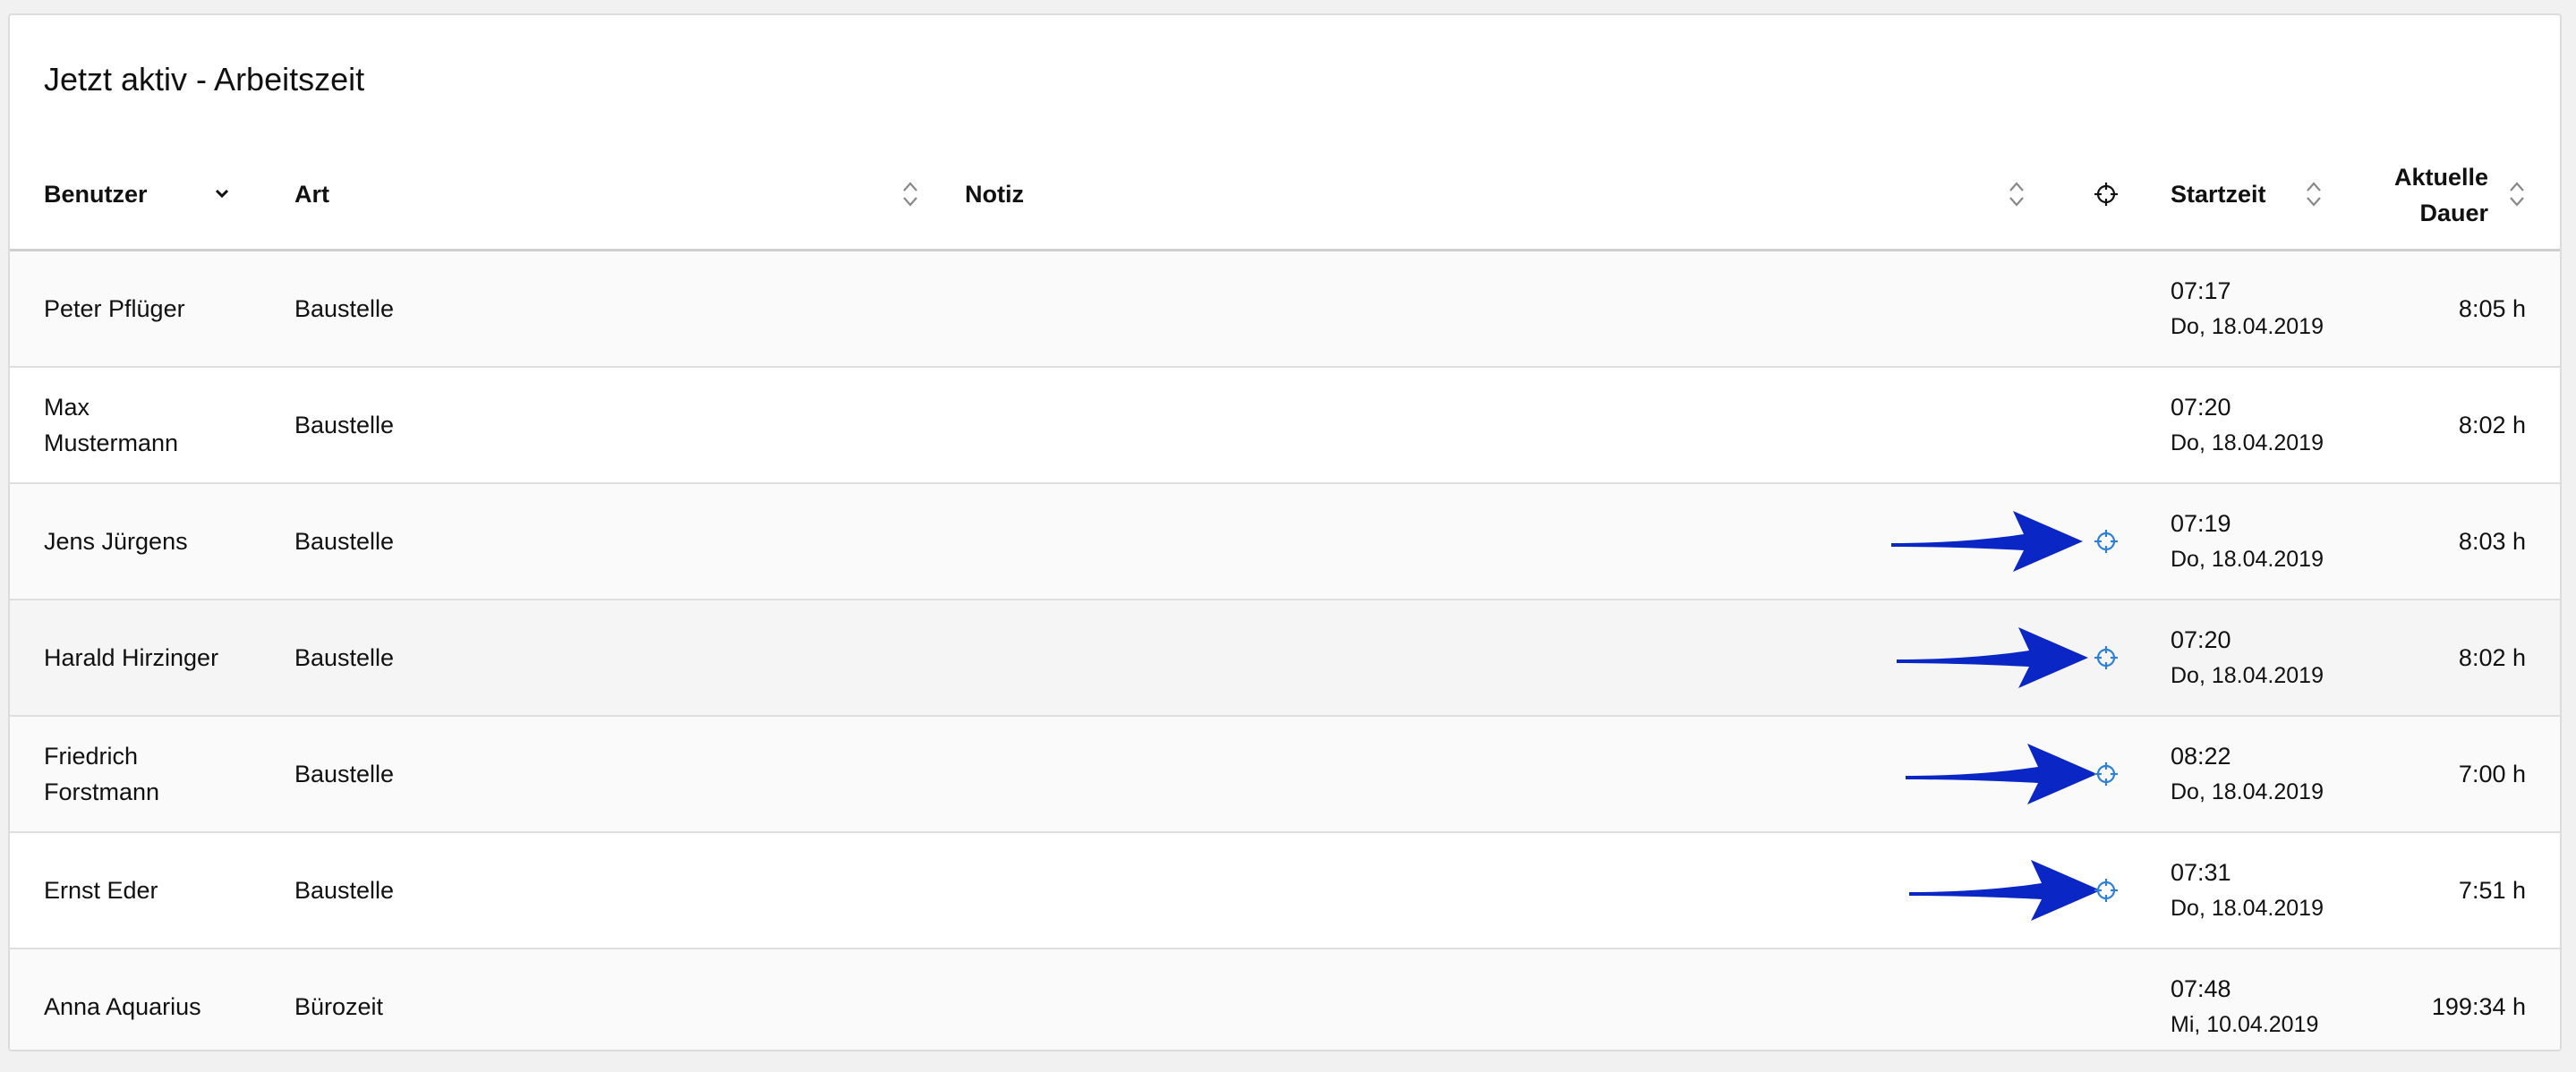 This screenshot has height=1072, width=2576. What do you see at coordinates (116, 541) in the screenshot?
I see `cell-user: Jens Jürgens` at bounding box center [116, 541].